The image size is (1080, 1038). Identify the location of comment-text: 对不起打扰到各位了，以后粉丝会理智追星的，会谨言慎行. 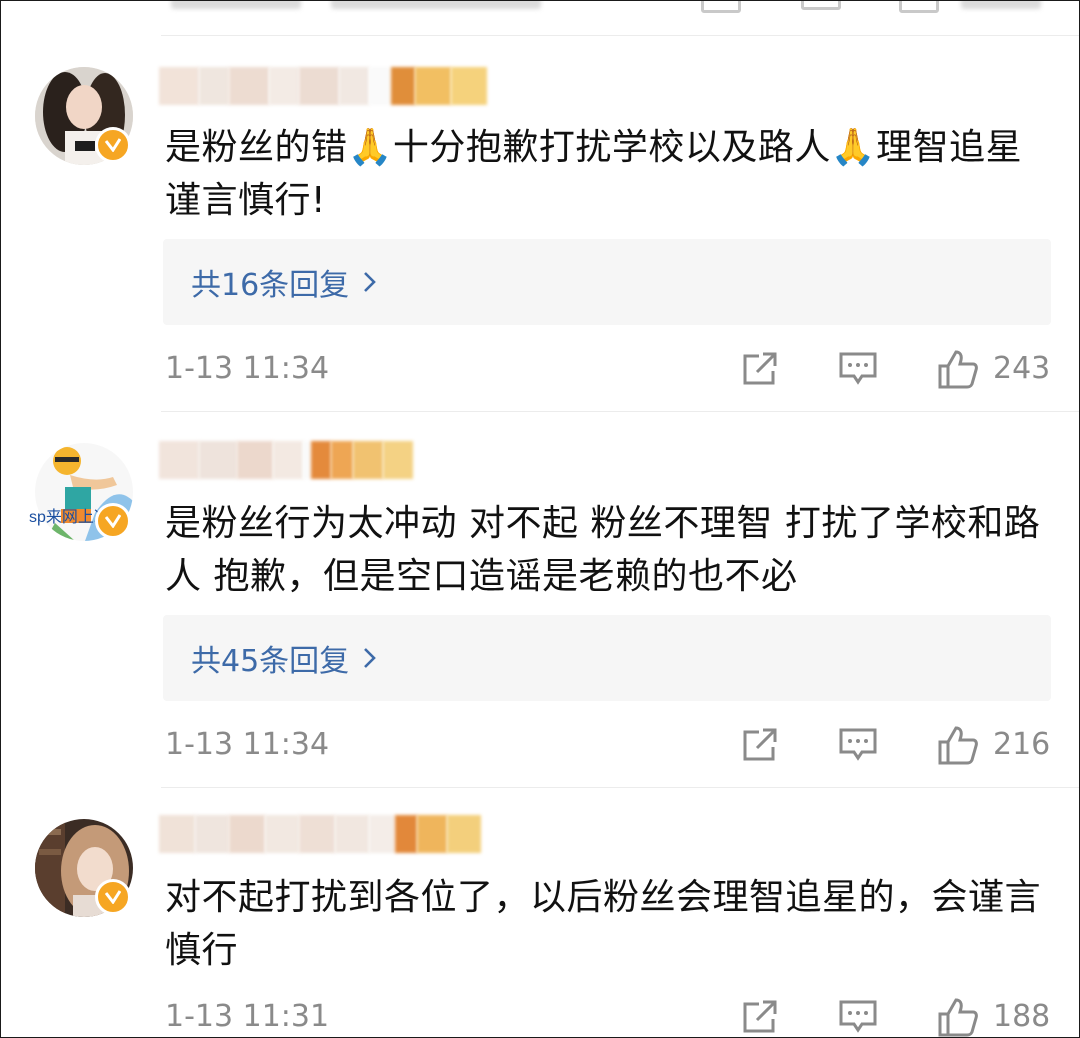
(603, 924).